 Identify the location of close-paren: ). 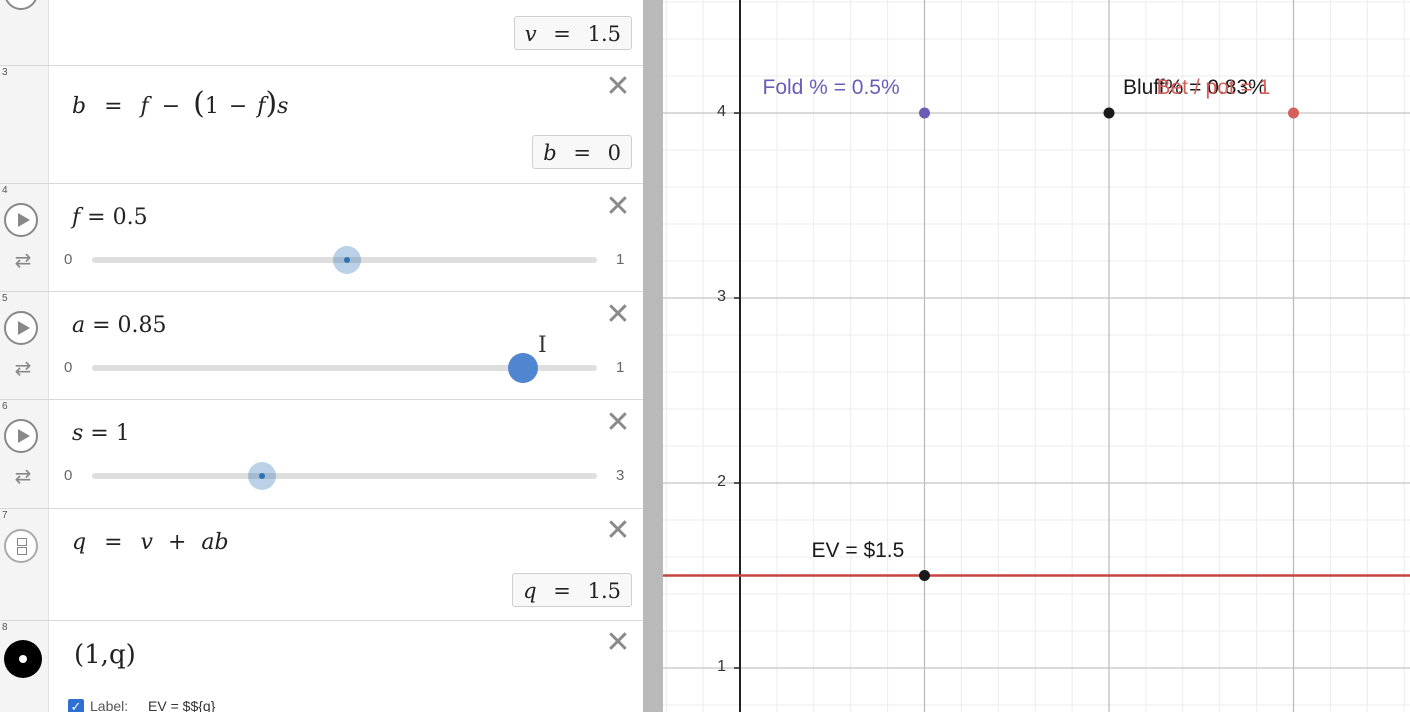
(271, 103).